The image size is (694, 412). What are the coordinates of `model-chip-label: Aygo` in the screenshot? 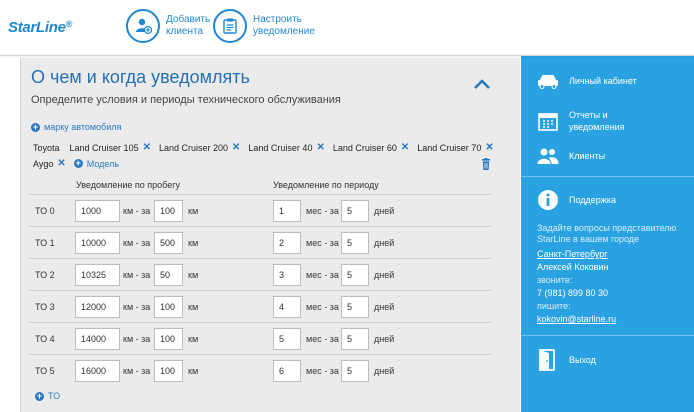 It's located at (43, 163).